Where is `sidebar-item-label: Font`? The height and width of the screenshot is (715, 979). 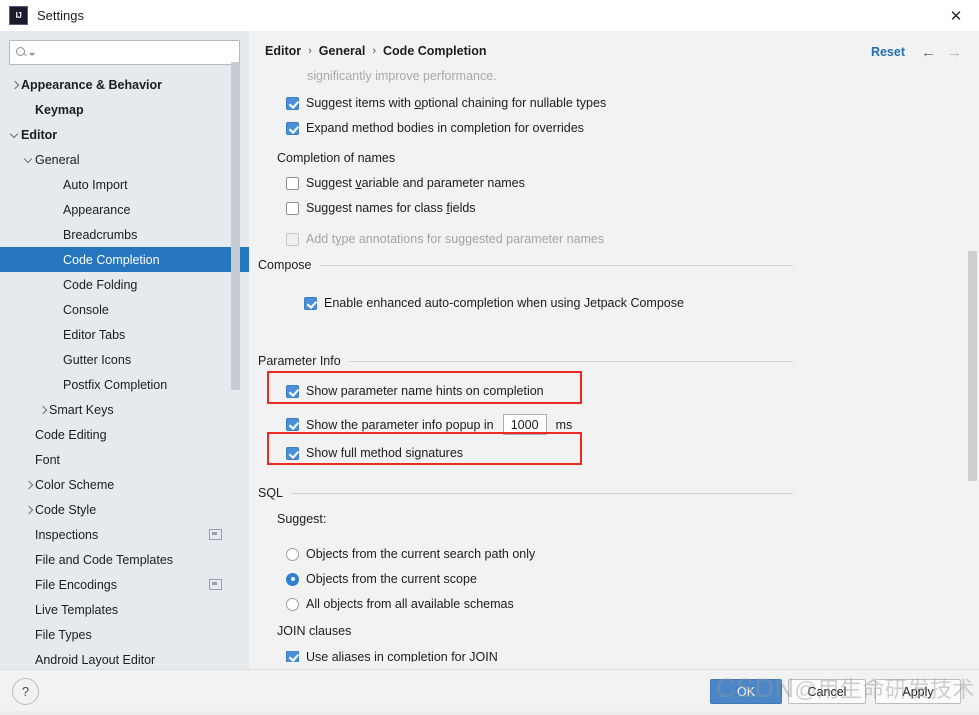
sidebar-item-label: Font is located at coordinates (48, 459).